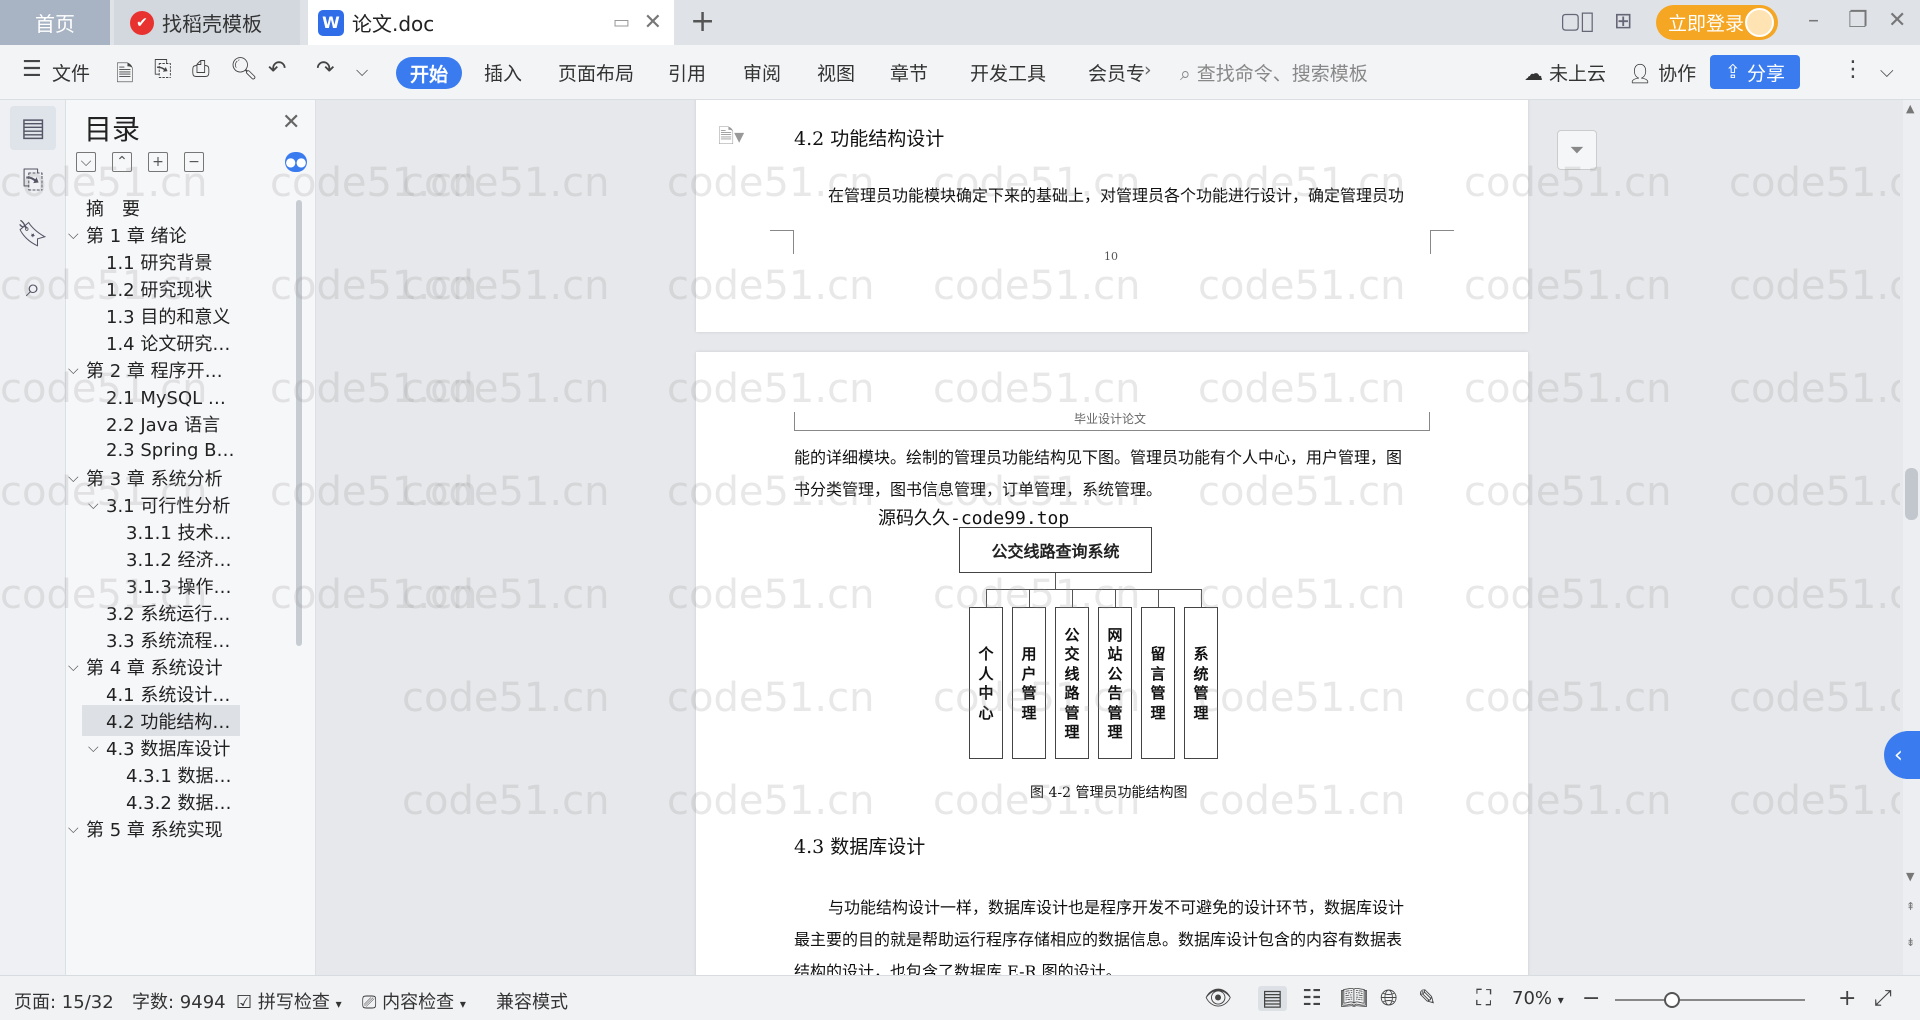  What do you see at coordinates (1883, 998) in the screenshot?
I see `fullscreen-icon: ⤢` at bounding box center [1883, 998].